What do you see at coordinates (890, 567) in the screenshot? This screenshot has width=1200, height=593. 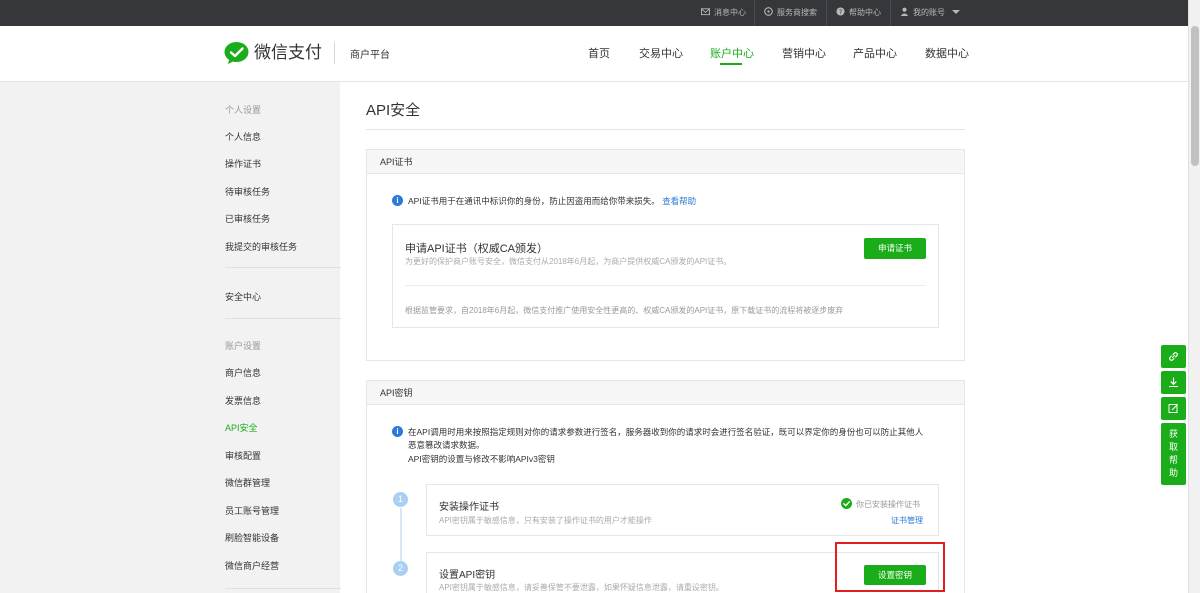 I see `highlight-annotation` at bounding box center [890, 567].